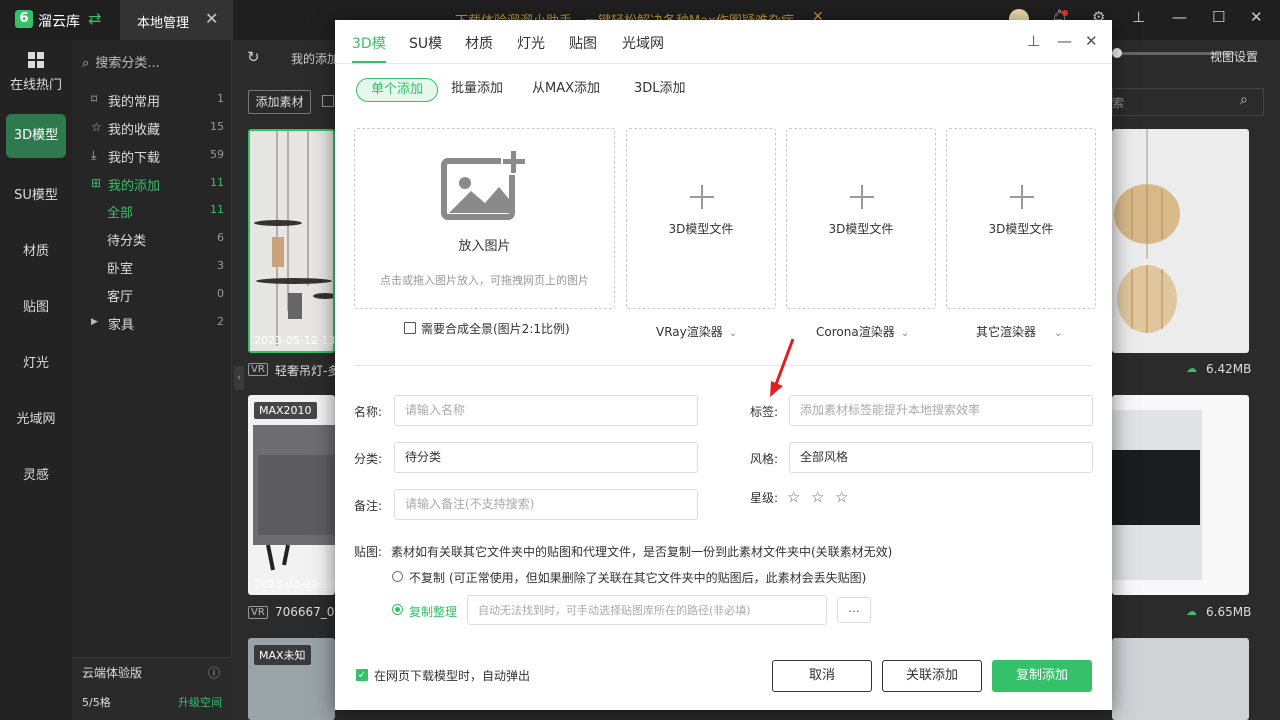  Describe the element at coordinates (397, 576) in the screenshot. I see `radio-no-copy` at that location.